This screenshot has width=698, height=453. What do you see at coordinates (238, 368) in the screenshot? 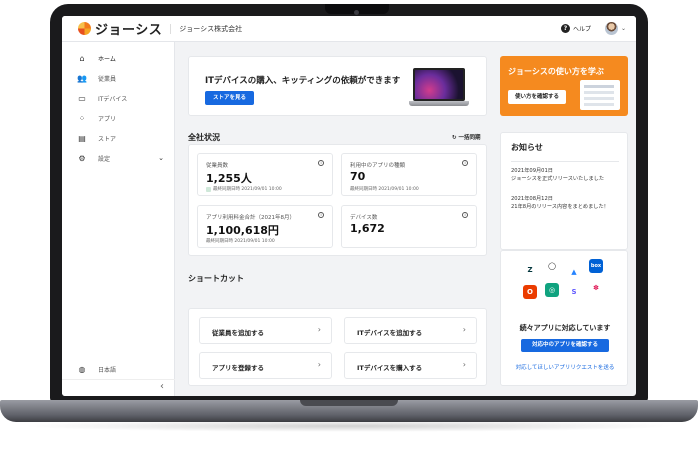
I see `shortcut-label: アプリを登録する` at bounding box center [238, 368].